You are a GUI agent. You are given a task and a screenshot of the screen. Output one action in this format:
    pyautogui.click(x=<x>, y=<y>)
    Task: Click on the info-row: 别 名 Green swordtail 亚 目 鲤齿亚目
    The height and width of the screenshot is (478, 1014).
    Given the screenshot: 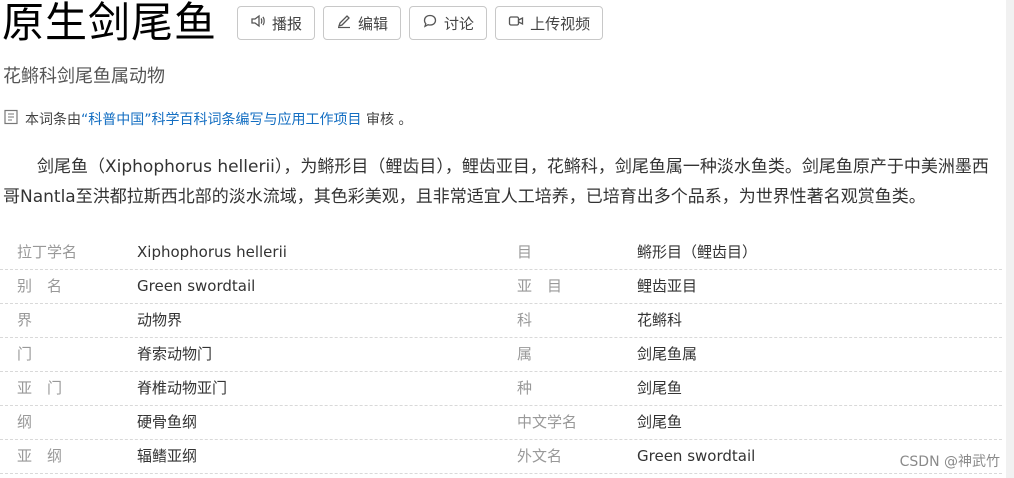 What is the action you would take?
    pyautogui.click(x=501, y=287)
    